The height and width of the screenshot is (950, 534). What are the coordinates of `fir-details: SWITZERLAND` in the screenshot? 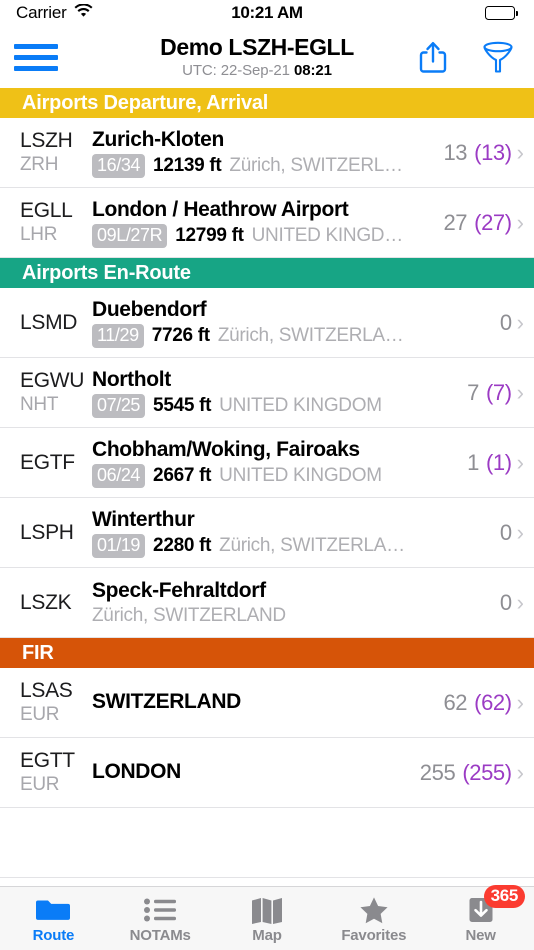 It's located at (266, 702).